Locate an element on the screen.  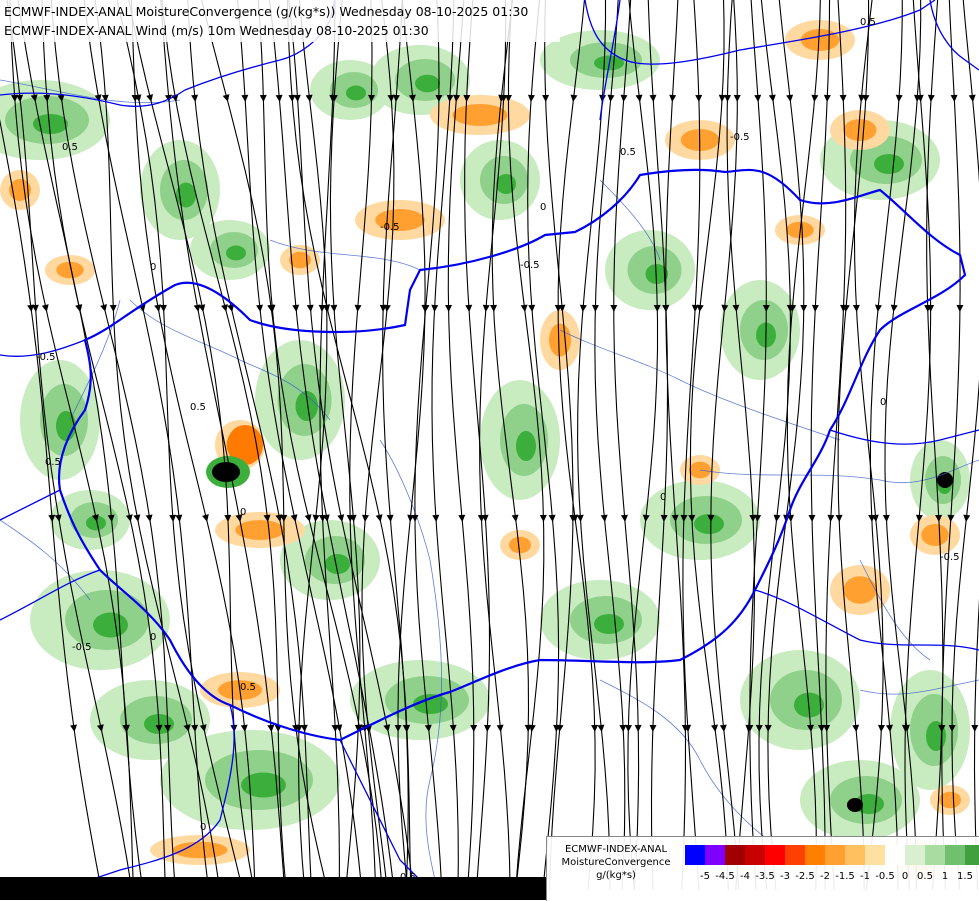
legend-tick: -3.5 is located at coordinates (765, 876).